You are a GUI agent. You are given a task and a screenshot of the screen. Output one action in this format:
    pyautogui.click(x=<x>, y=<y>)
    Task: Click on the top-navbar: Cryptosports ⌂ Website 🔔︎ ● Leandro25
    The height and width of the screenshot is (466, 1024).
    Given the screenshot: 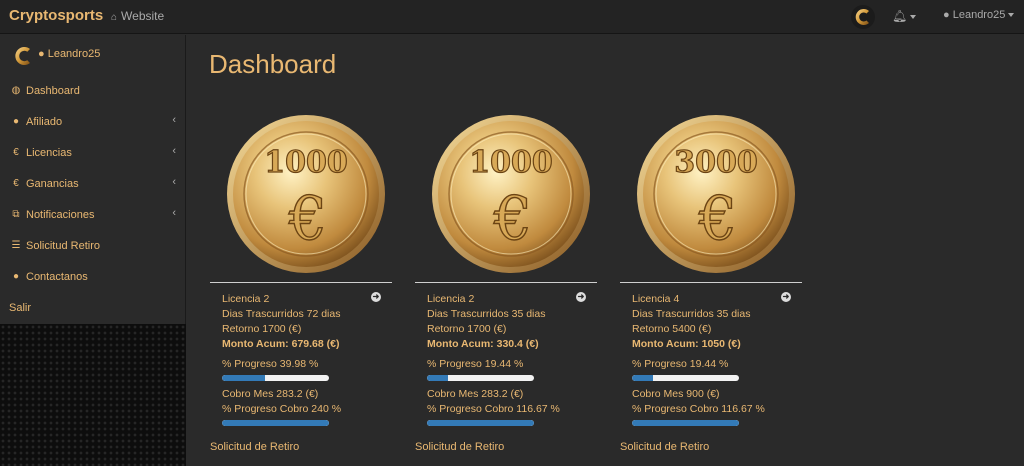 What is the action you would take?
    pyautogui.click(x=512, y=17)
    